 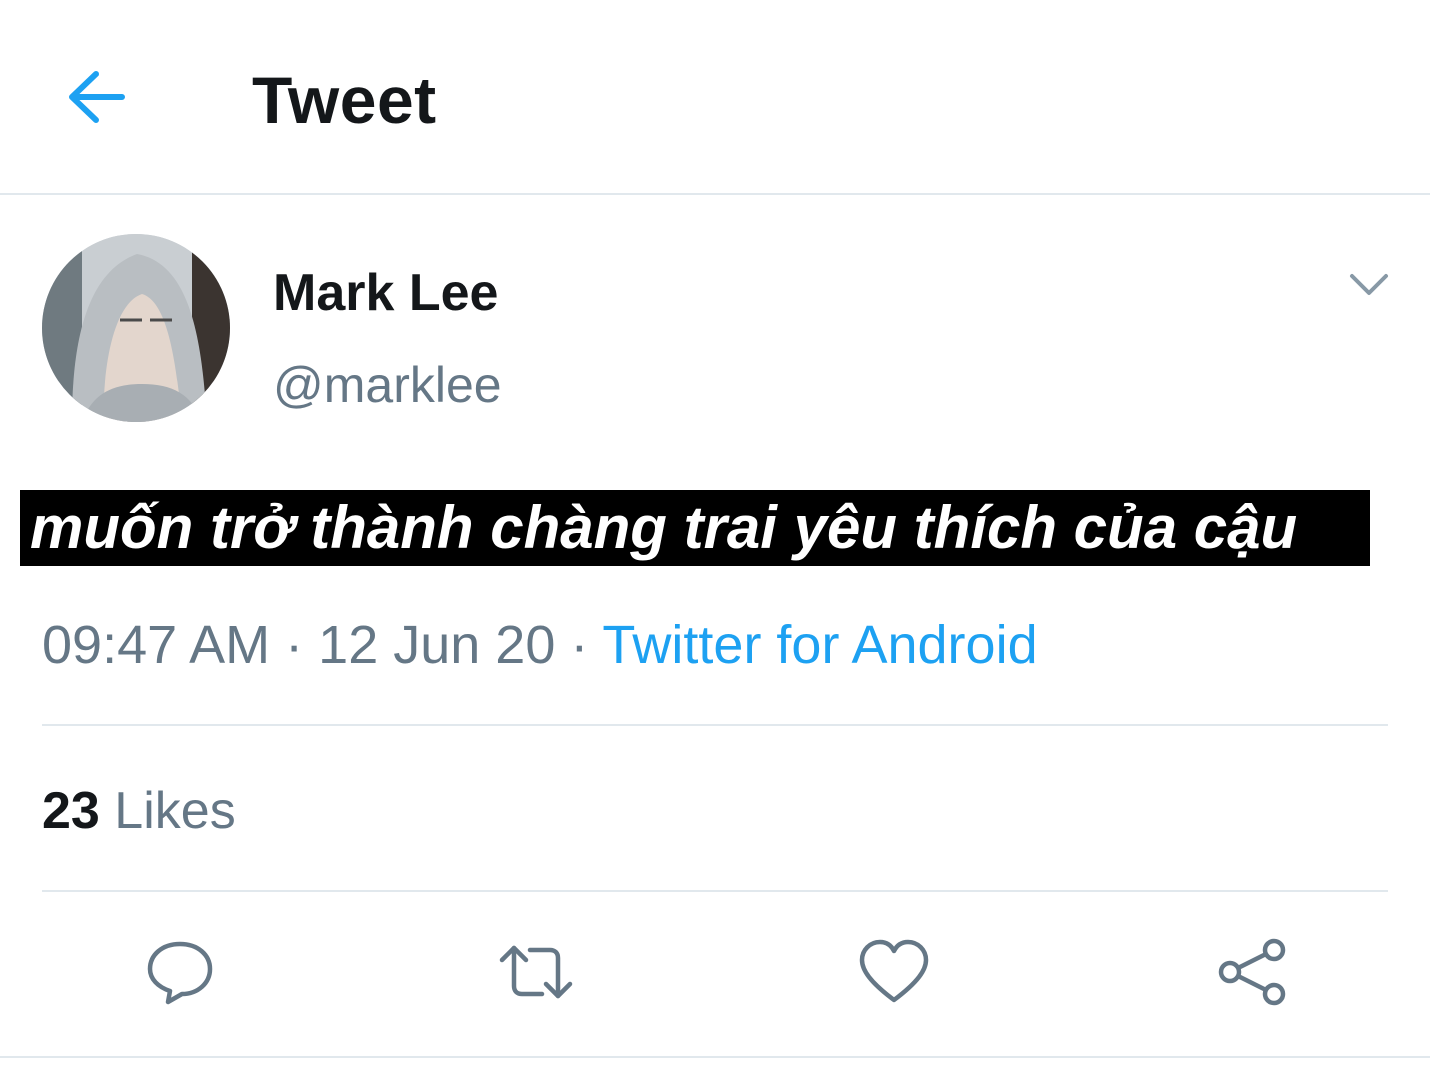 I want to click on share-icon, so click(x=1252, y=972).